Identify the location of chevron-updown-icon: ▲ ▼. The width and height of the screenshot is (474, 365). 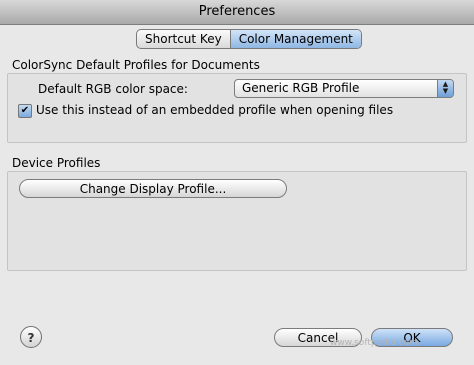
(445, 88).